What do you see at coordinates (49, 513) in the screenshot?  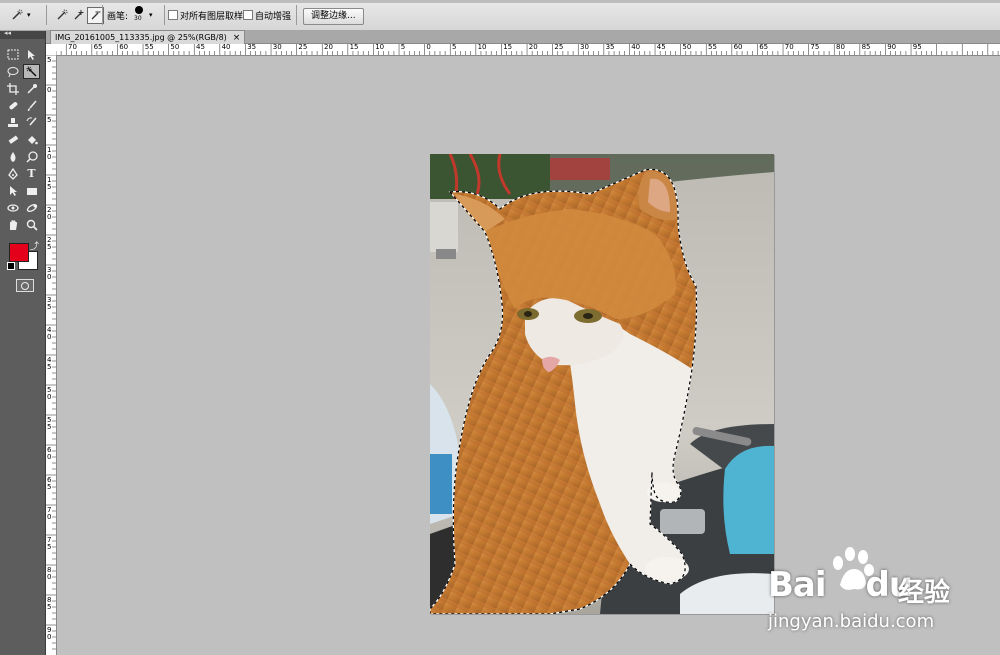 I see `ruler-label: 7 0` at bounding box center [49, 513].